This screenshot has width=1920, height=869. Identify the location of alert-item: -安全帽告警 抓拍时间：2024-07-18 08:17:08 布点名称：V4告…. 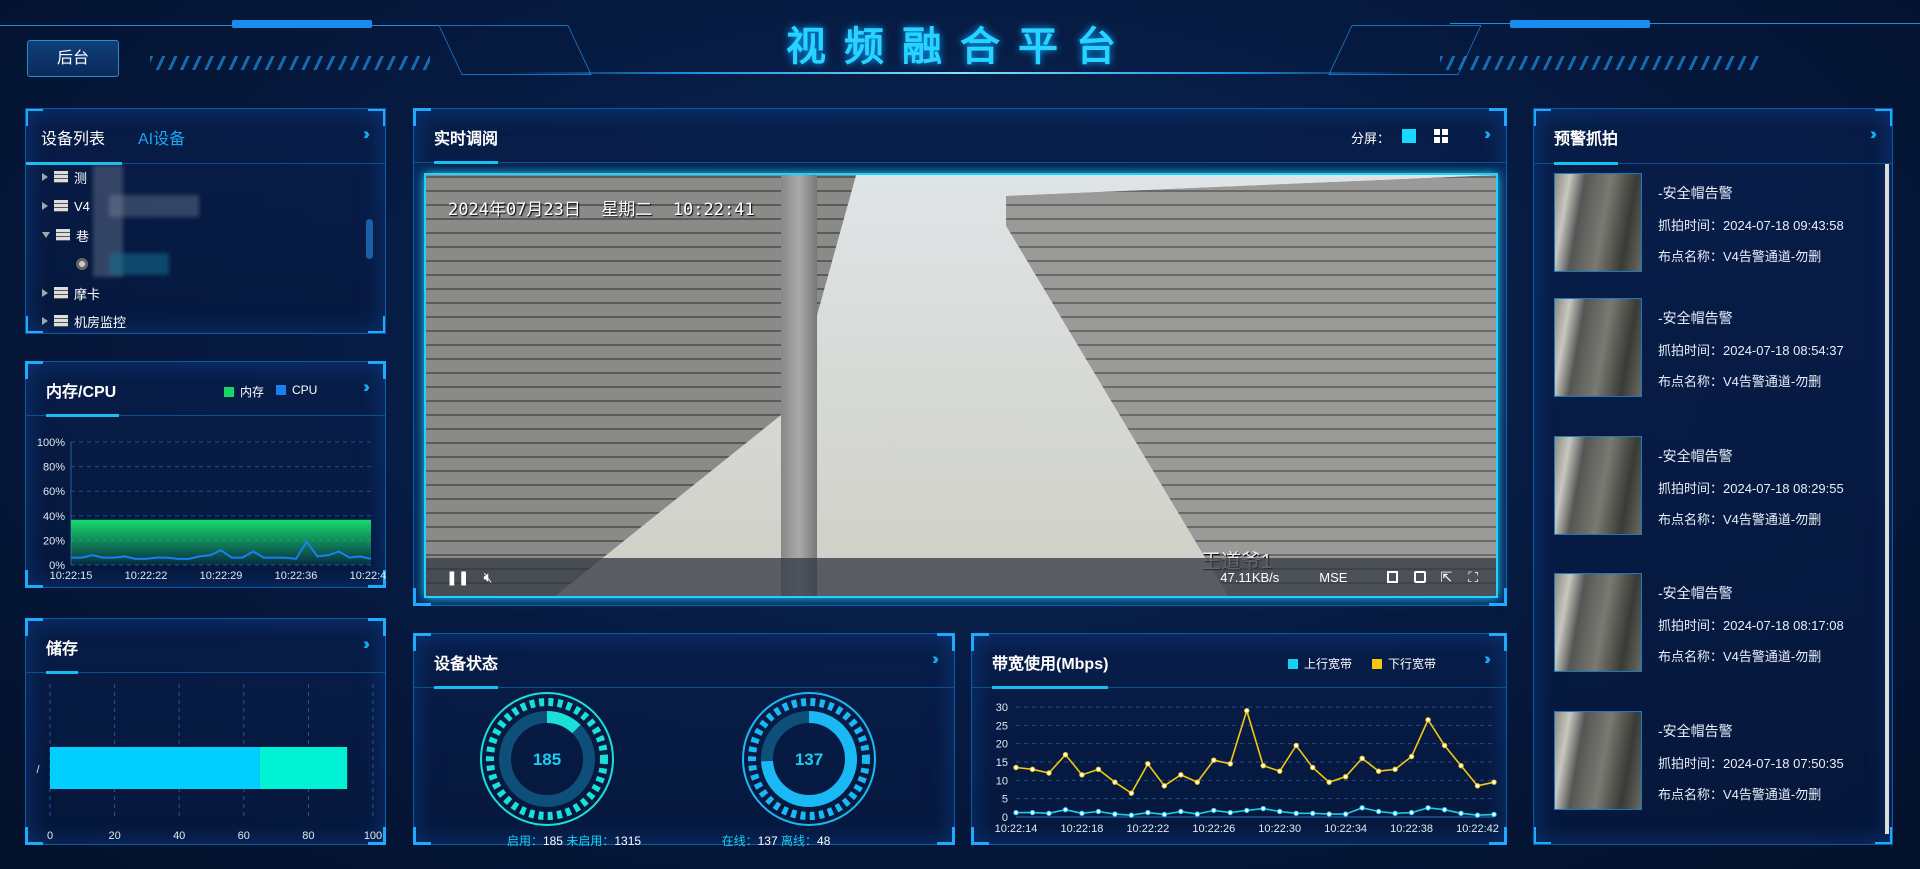
(1719, 623).